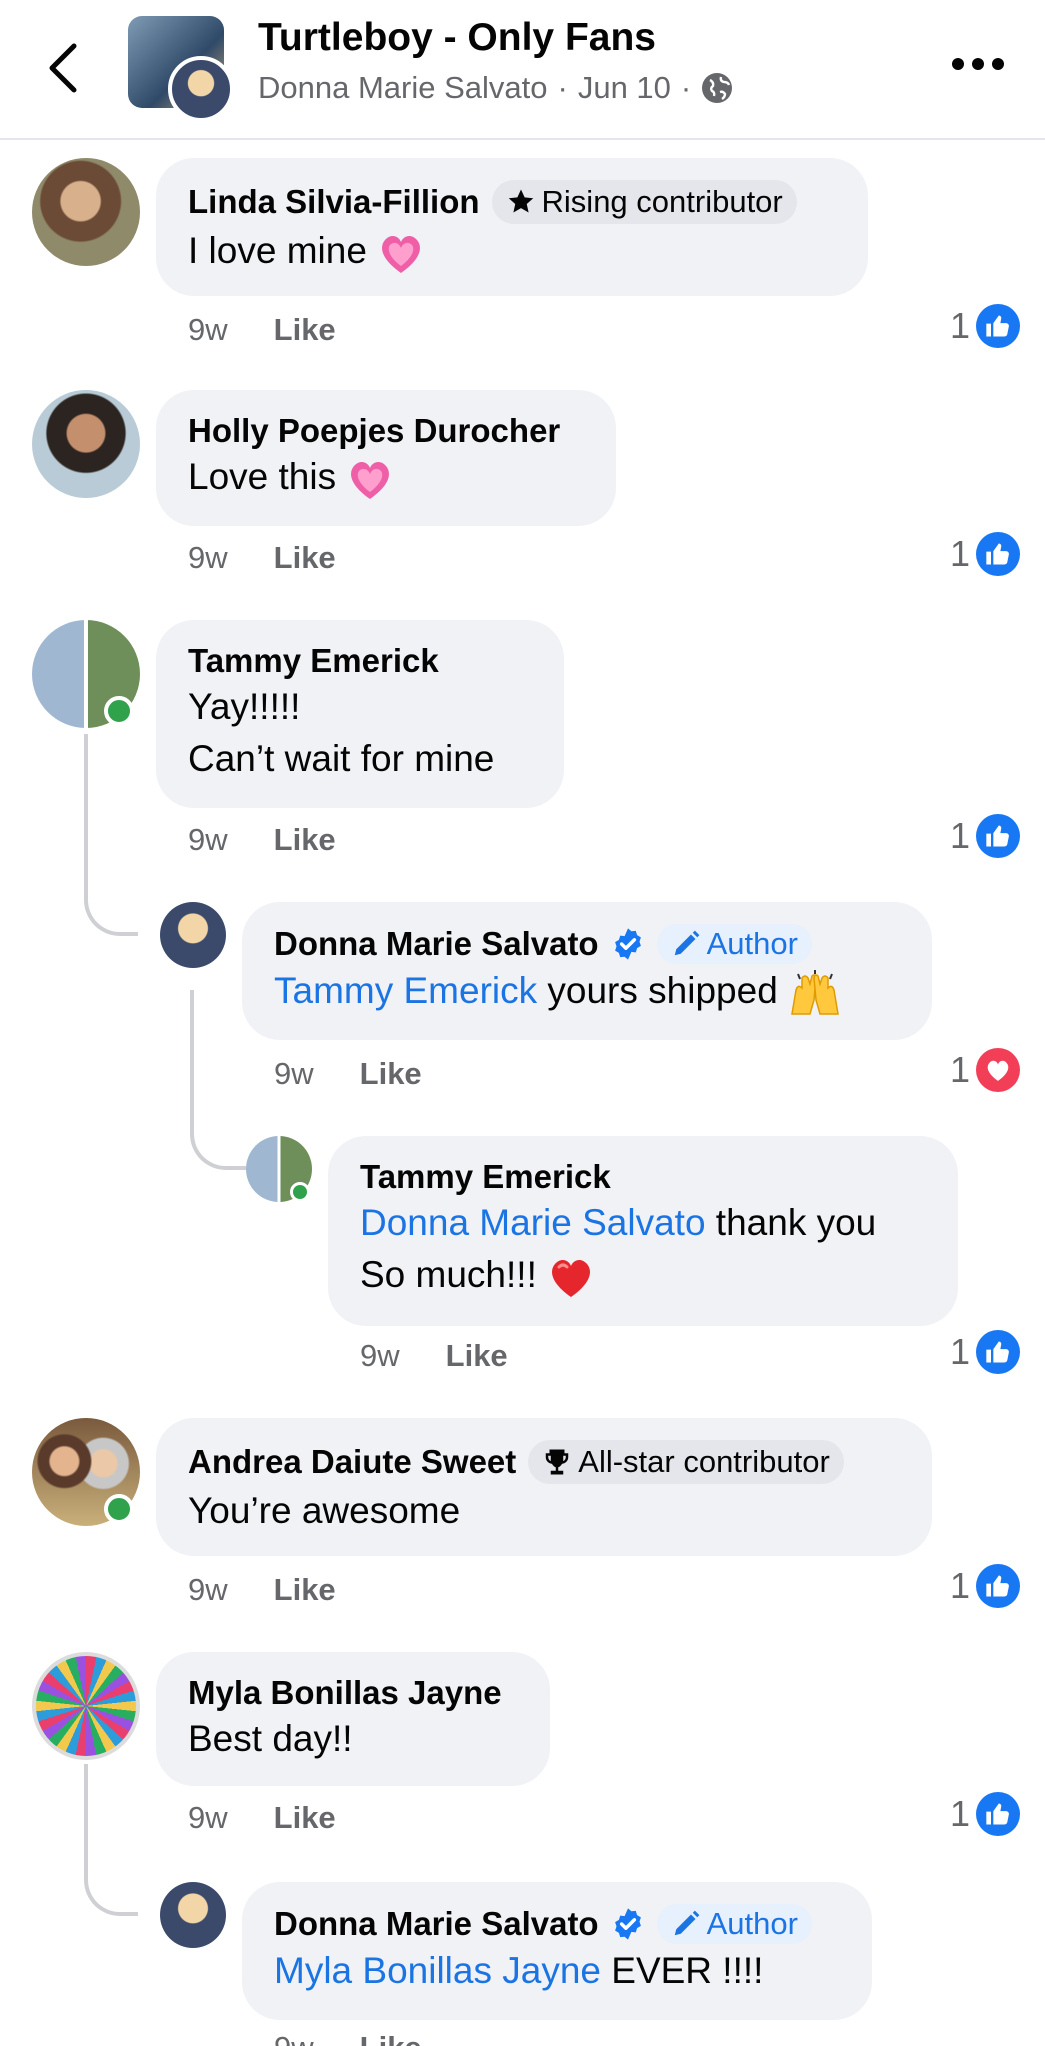 Image resolution: width=1045 pixels, height=2046 pixels. I want to click on commenter-name: Holly Poepjes Durocher, so click(374, 431).